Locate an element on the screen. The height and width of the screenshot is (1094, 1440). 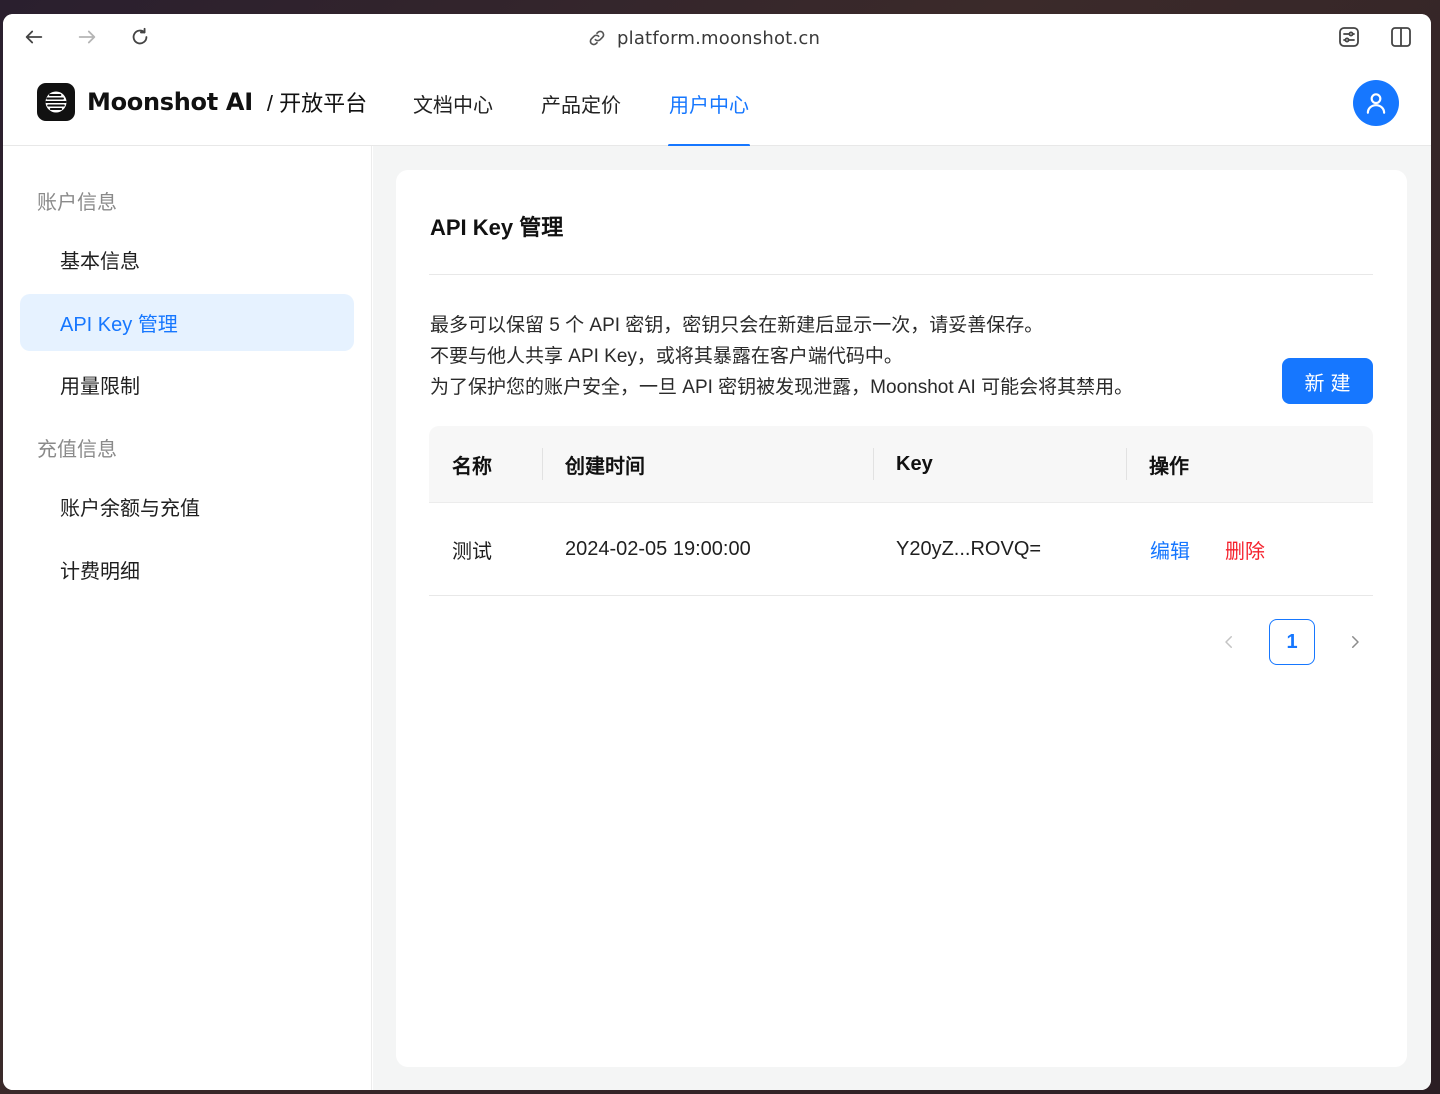
divider is located at coordinates (901, 274).